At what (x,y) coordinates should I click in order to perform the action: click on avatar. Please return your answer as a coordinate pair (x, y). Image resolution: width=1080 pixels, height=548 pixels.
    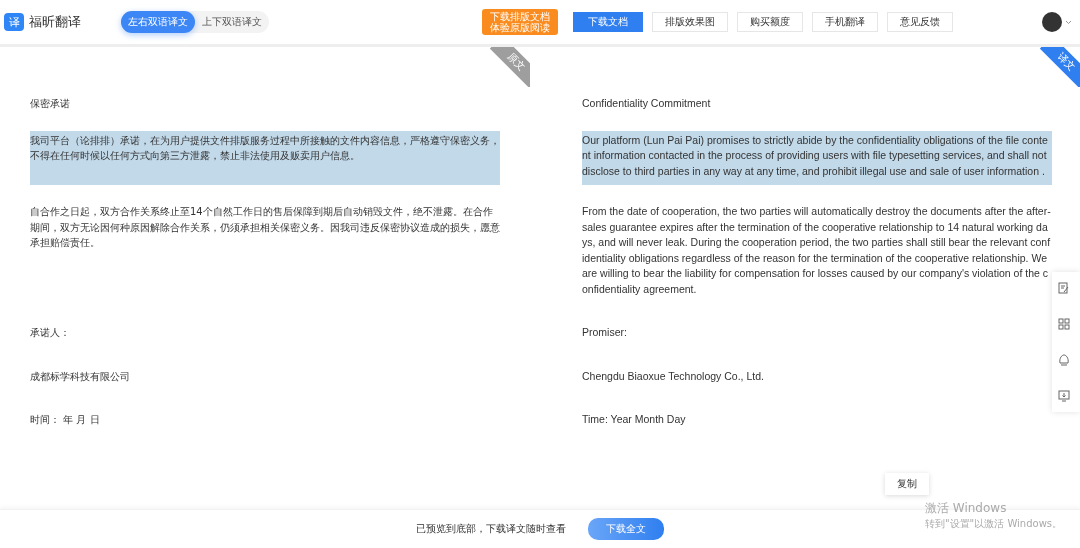
    Looking at the image, I should click on (1052, 22).